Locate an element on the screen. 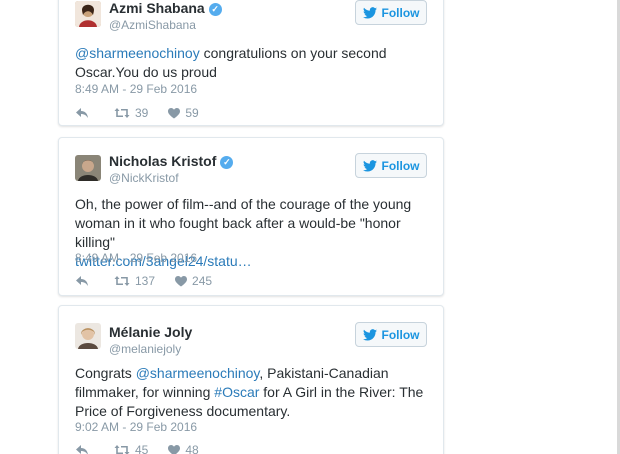 Image resolution: width=620 pixels, height=454 pixels. like-button: 48 is located at coordinates (183, 448).